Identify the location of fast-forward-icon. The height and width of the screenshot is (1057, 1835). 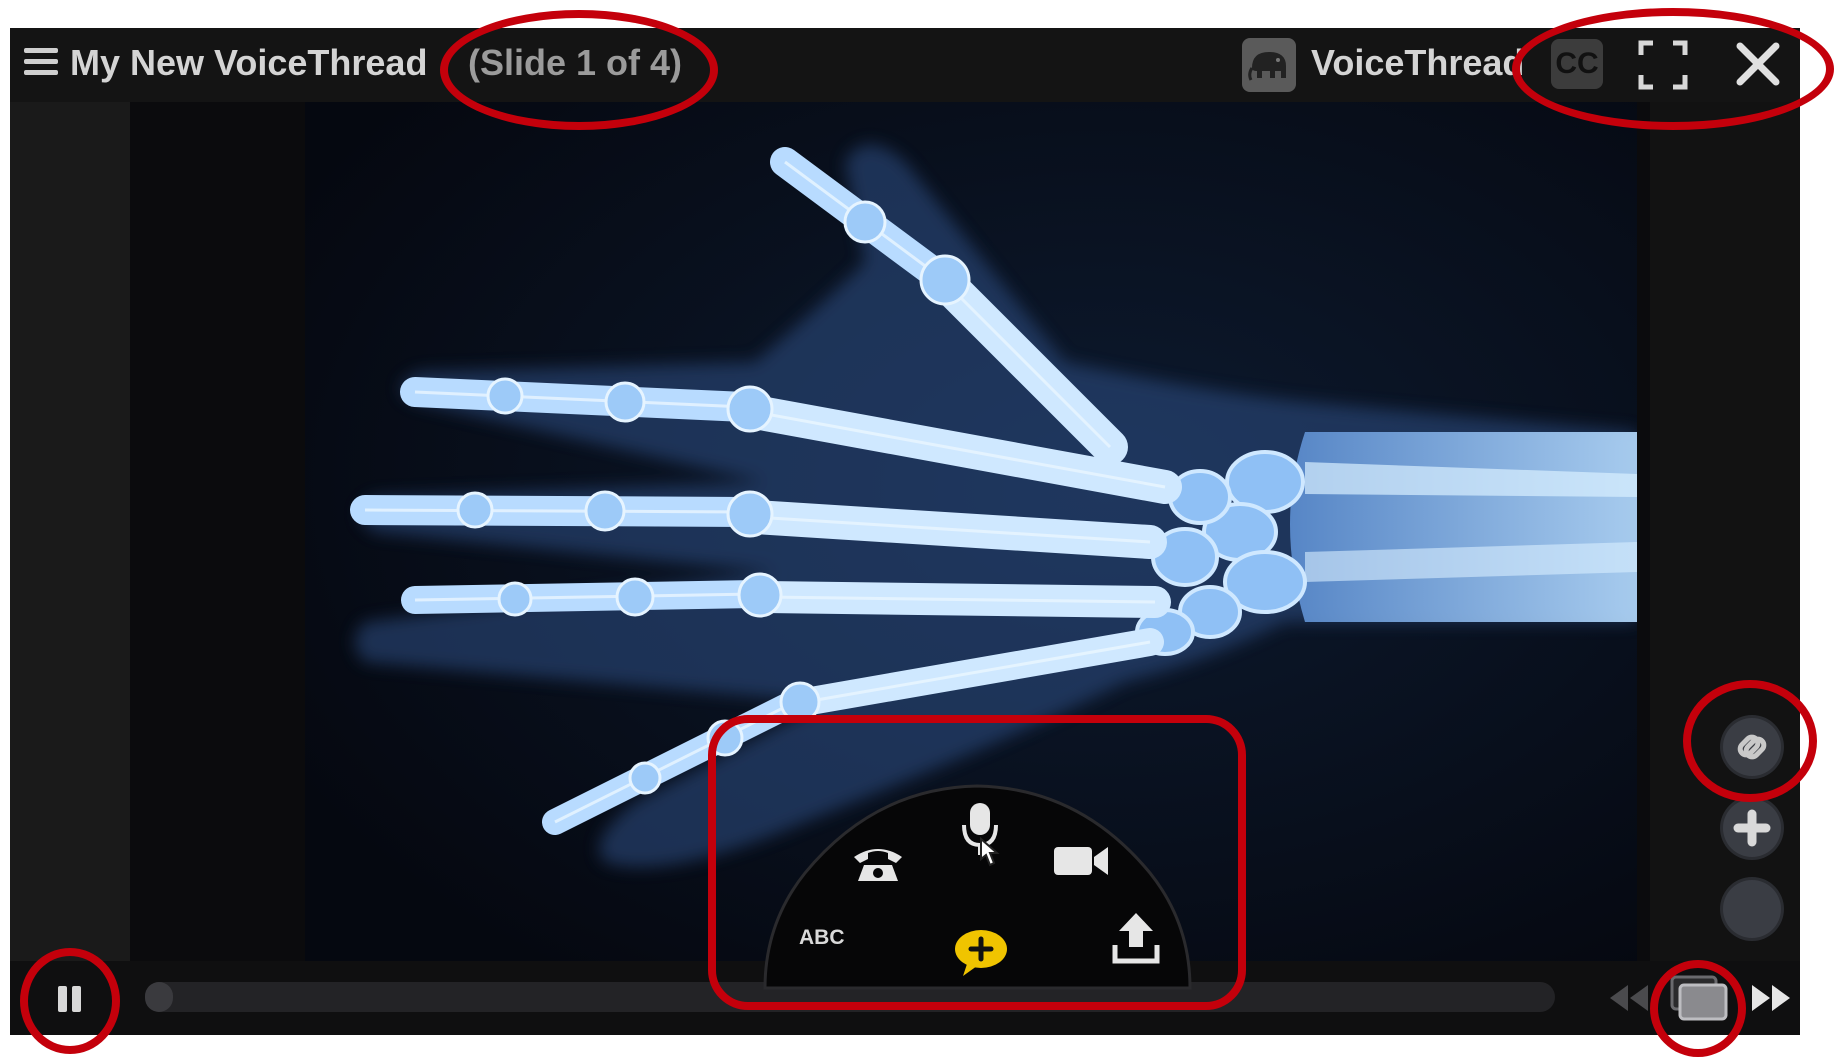
(1771, 998).